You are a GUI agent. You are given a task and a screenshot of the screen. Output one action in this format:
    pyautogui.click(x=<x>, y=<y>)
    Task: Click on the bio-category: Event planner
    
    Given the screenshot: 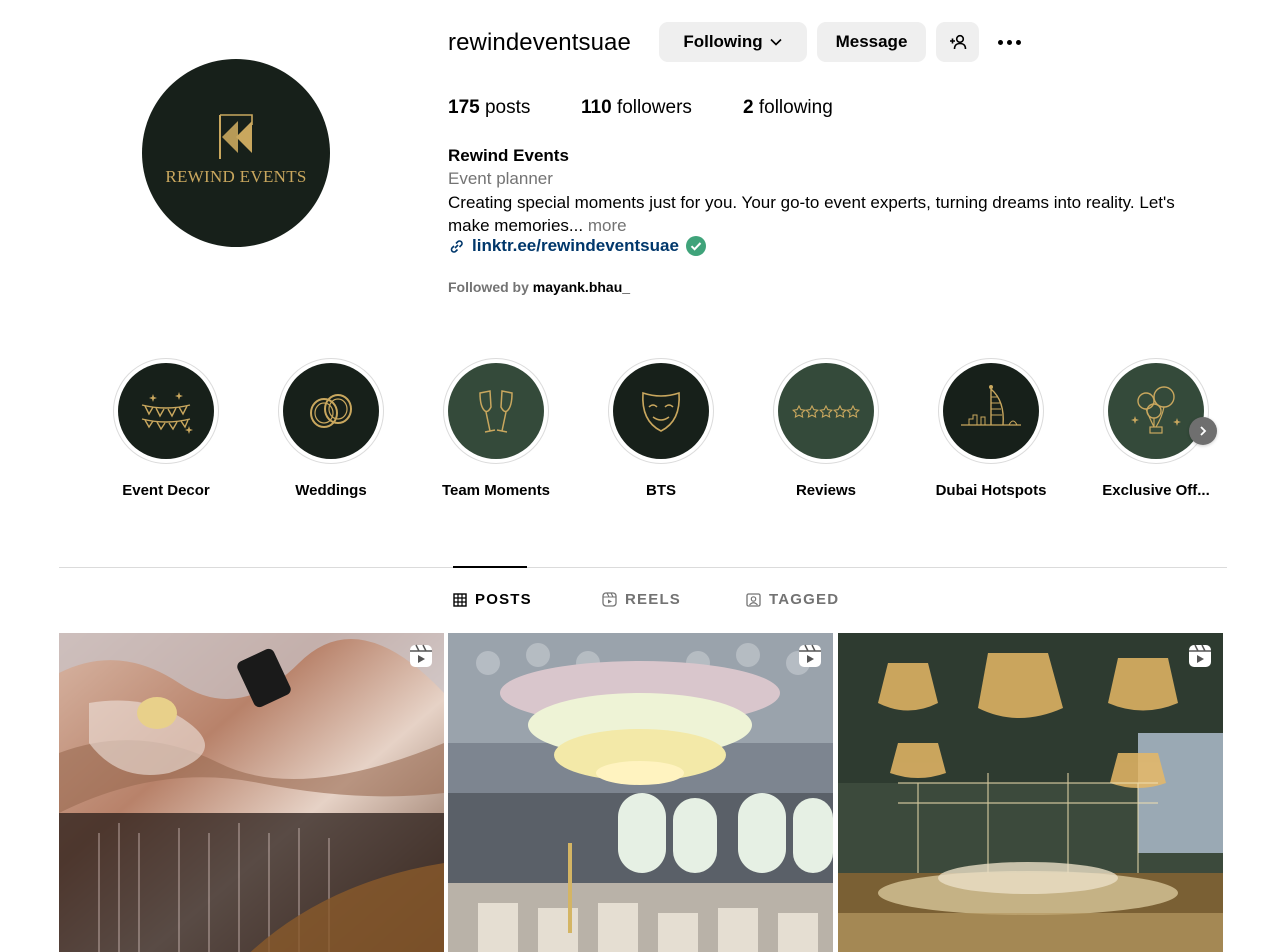 What is the action you would take?
    pyautogui.click(x=500, y=178)
    